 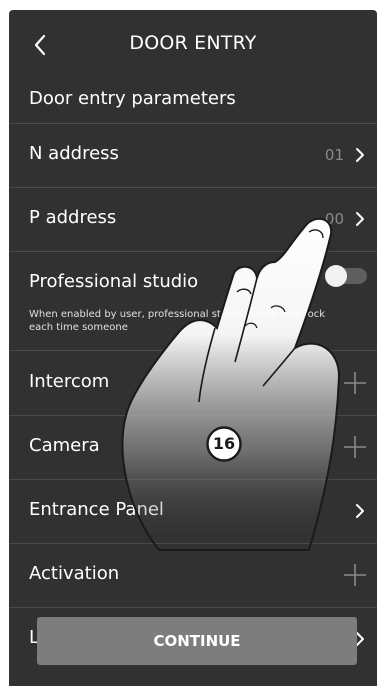 I want to click on camera-label: Camera, so click(x=64, y=445).